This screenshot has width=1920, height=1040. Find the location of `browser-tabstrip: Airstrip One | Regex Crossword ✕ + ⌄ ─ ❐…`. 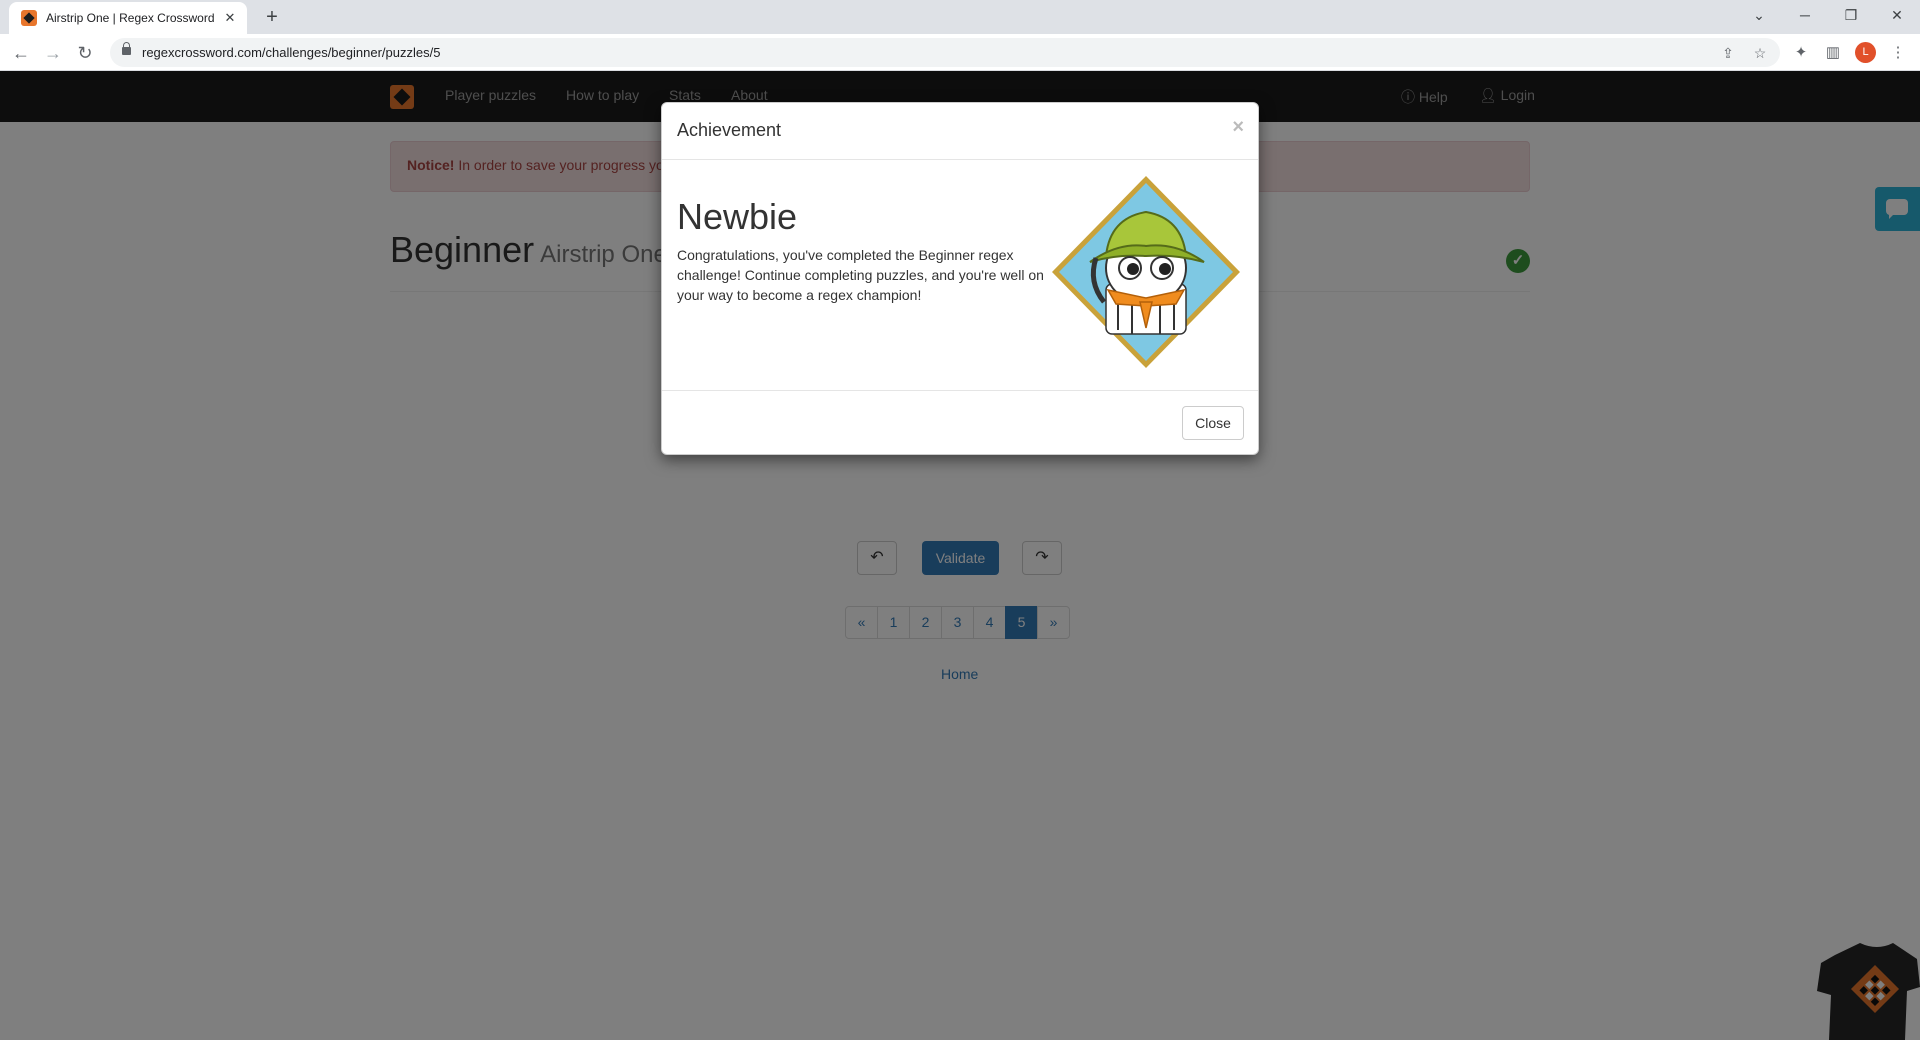

browser-tabstrip: Airstrip One | Regex Crossword ✕ + ⌄ ─ ❐… is located at coordinates (960, 17).